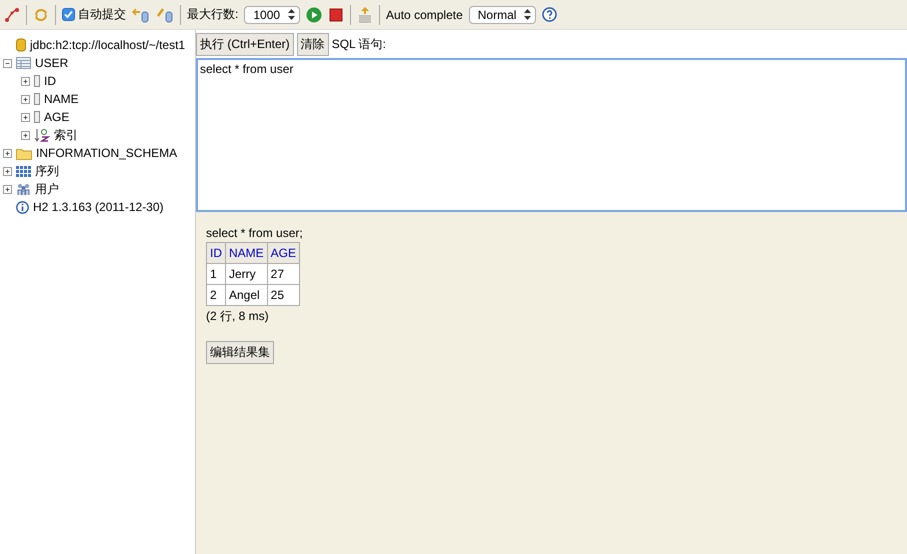  What do you see at coordinates (24, 153) in the screenshot?
I see `folder-icon` at bounding box center [24, 153].